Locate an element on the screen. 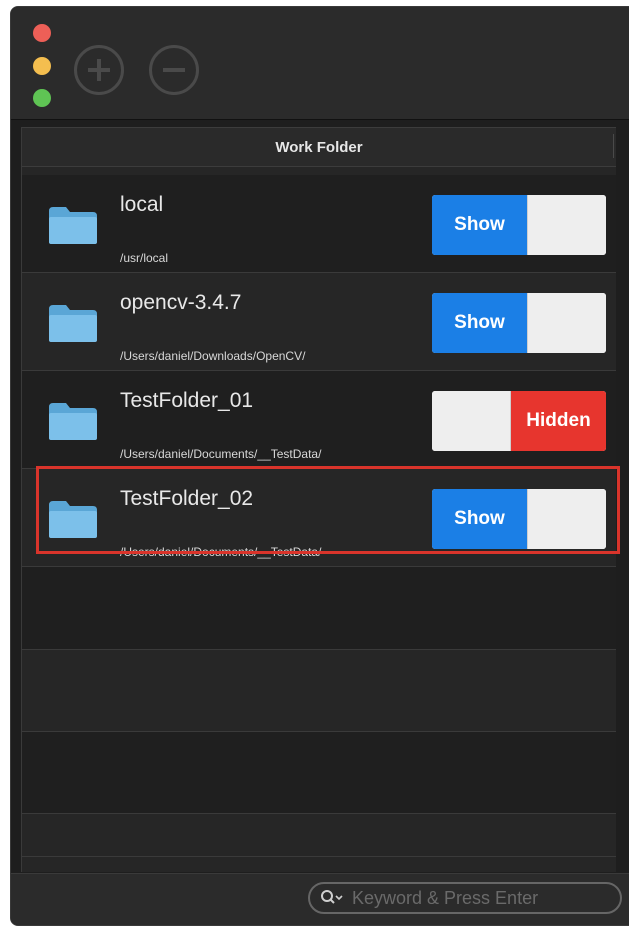 The height and width of the screenshot is (932, 629). search-field is located at coordinates (465, 898).